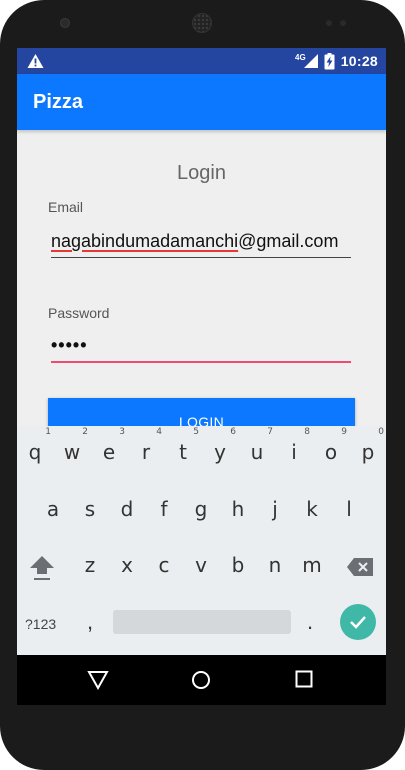 This screenshot has height=770, width=405. I want to click on key-hint: 6, so click(233, 432).